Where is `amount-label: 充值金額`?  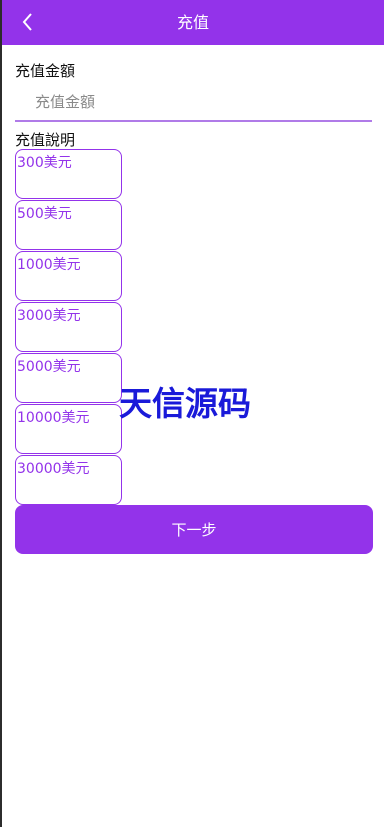 amount-label: 充值金額 is located at coordinates (45, 71).